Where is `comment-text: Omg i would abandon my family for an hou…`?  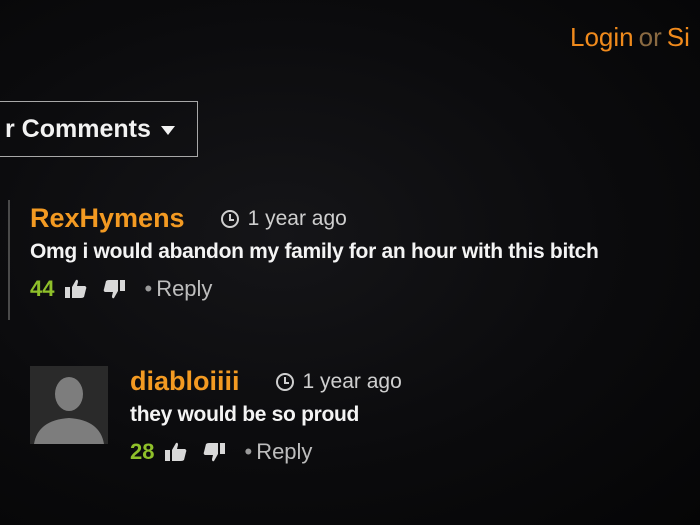
comment-text: Omg i would abandon my family for an hou… is located at coordinates (314, 251).